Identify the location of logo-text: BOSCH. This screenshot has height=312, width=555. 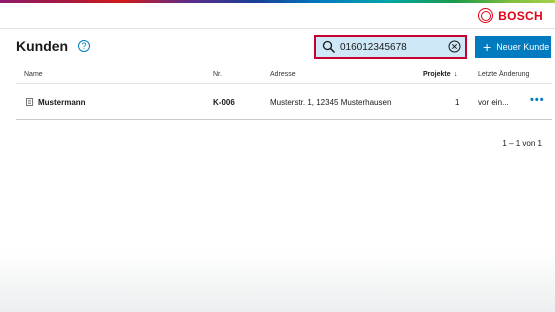
(520, 15).